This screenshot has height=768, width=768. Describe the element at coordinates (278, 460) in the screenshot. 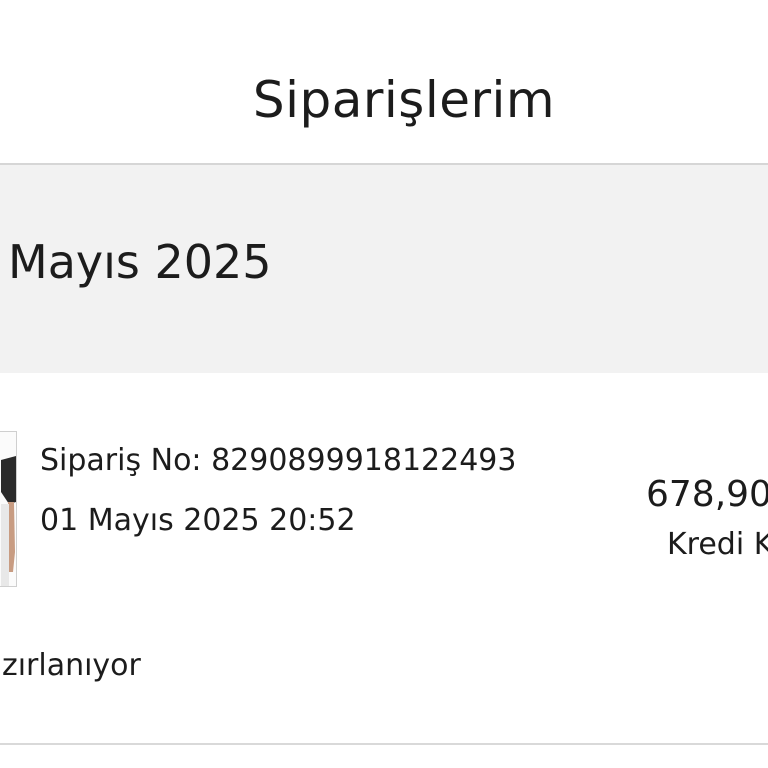

I see `order-number: Sipariş No: 8290899918122493` at that location.